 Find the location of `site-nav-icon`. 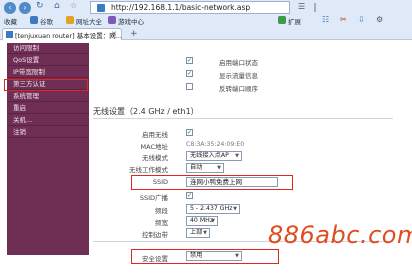

site-nav-icon is located at coordinates (70, 20).